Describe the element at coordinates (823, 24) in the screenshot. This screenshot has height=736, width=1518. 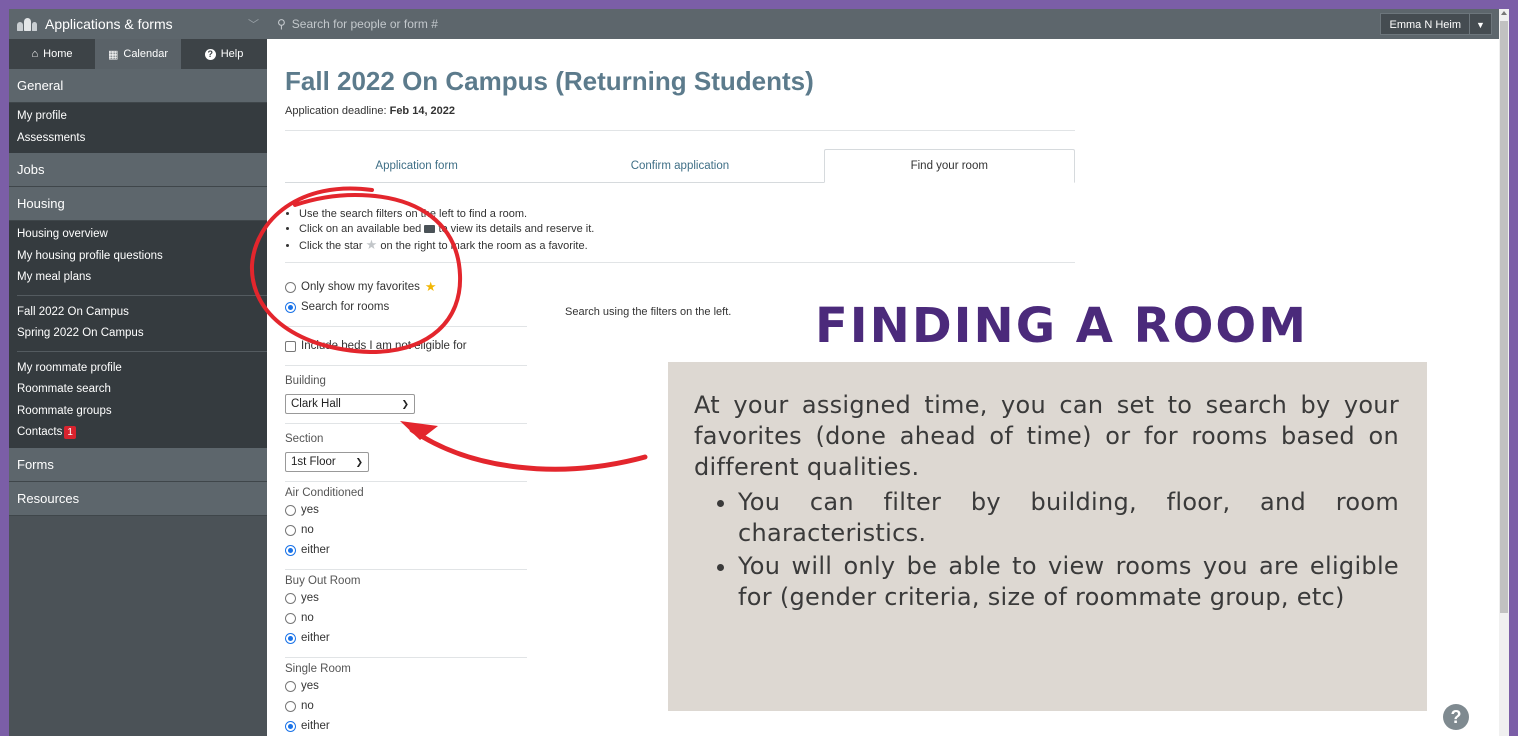
I see `search-bar: ⚲` at that location.